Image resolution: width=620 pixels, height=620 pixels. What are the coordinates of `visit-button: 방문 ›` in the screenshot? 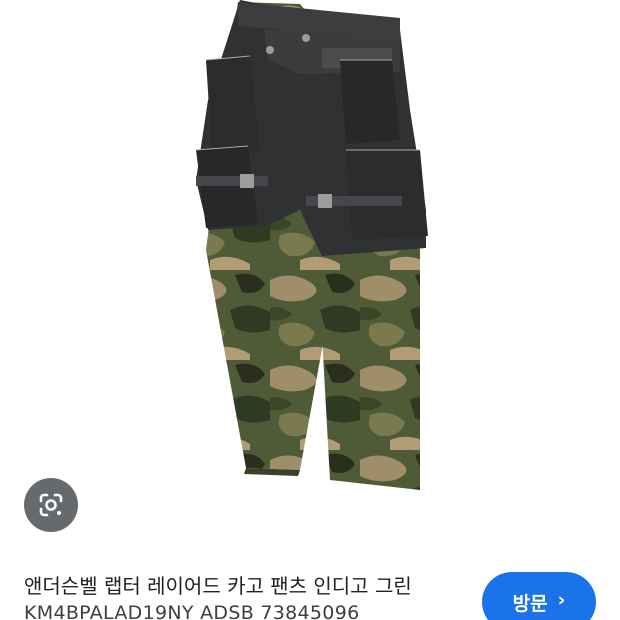 It's located at (539, 596).